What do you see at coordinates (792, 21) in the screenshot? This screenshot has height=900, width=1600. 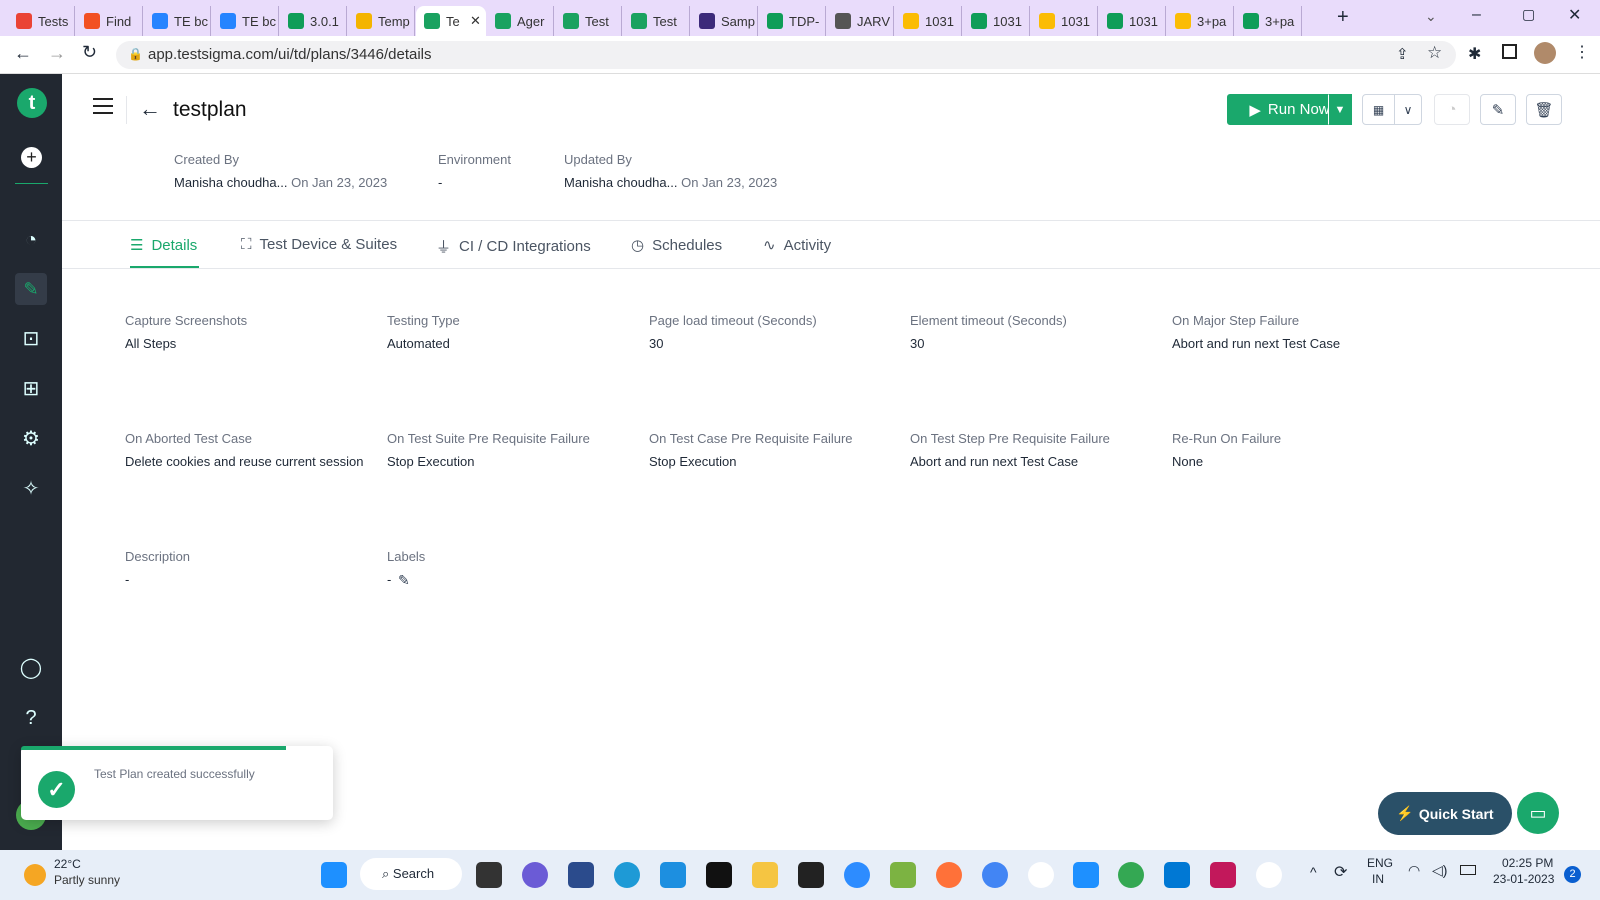 I see `browser-tab: TDP-` at bounding box center [792, 21].